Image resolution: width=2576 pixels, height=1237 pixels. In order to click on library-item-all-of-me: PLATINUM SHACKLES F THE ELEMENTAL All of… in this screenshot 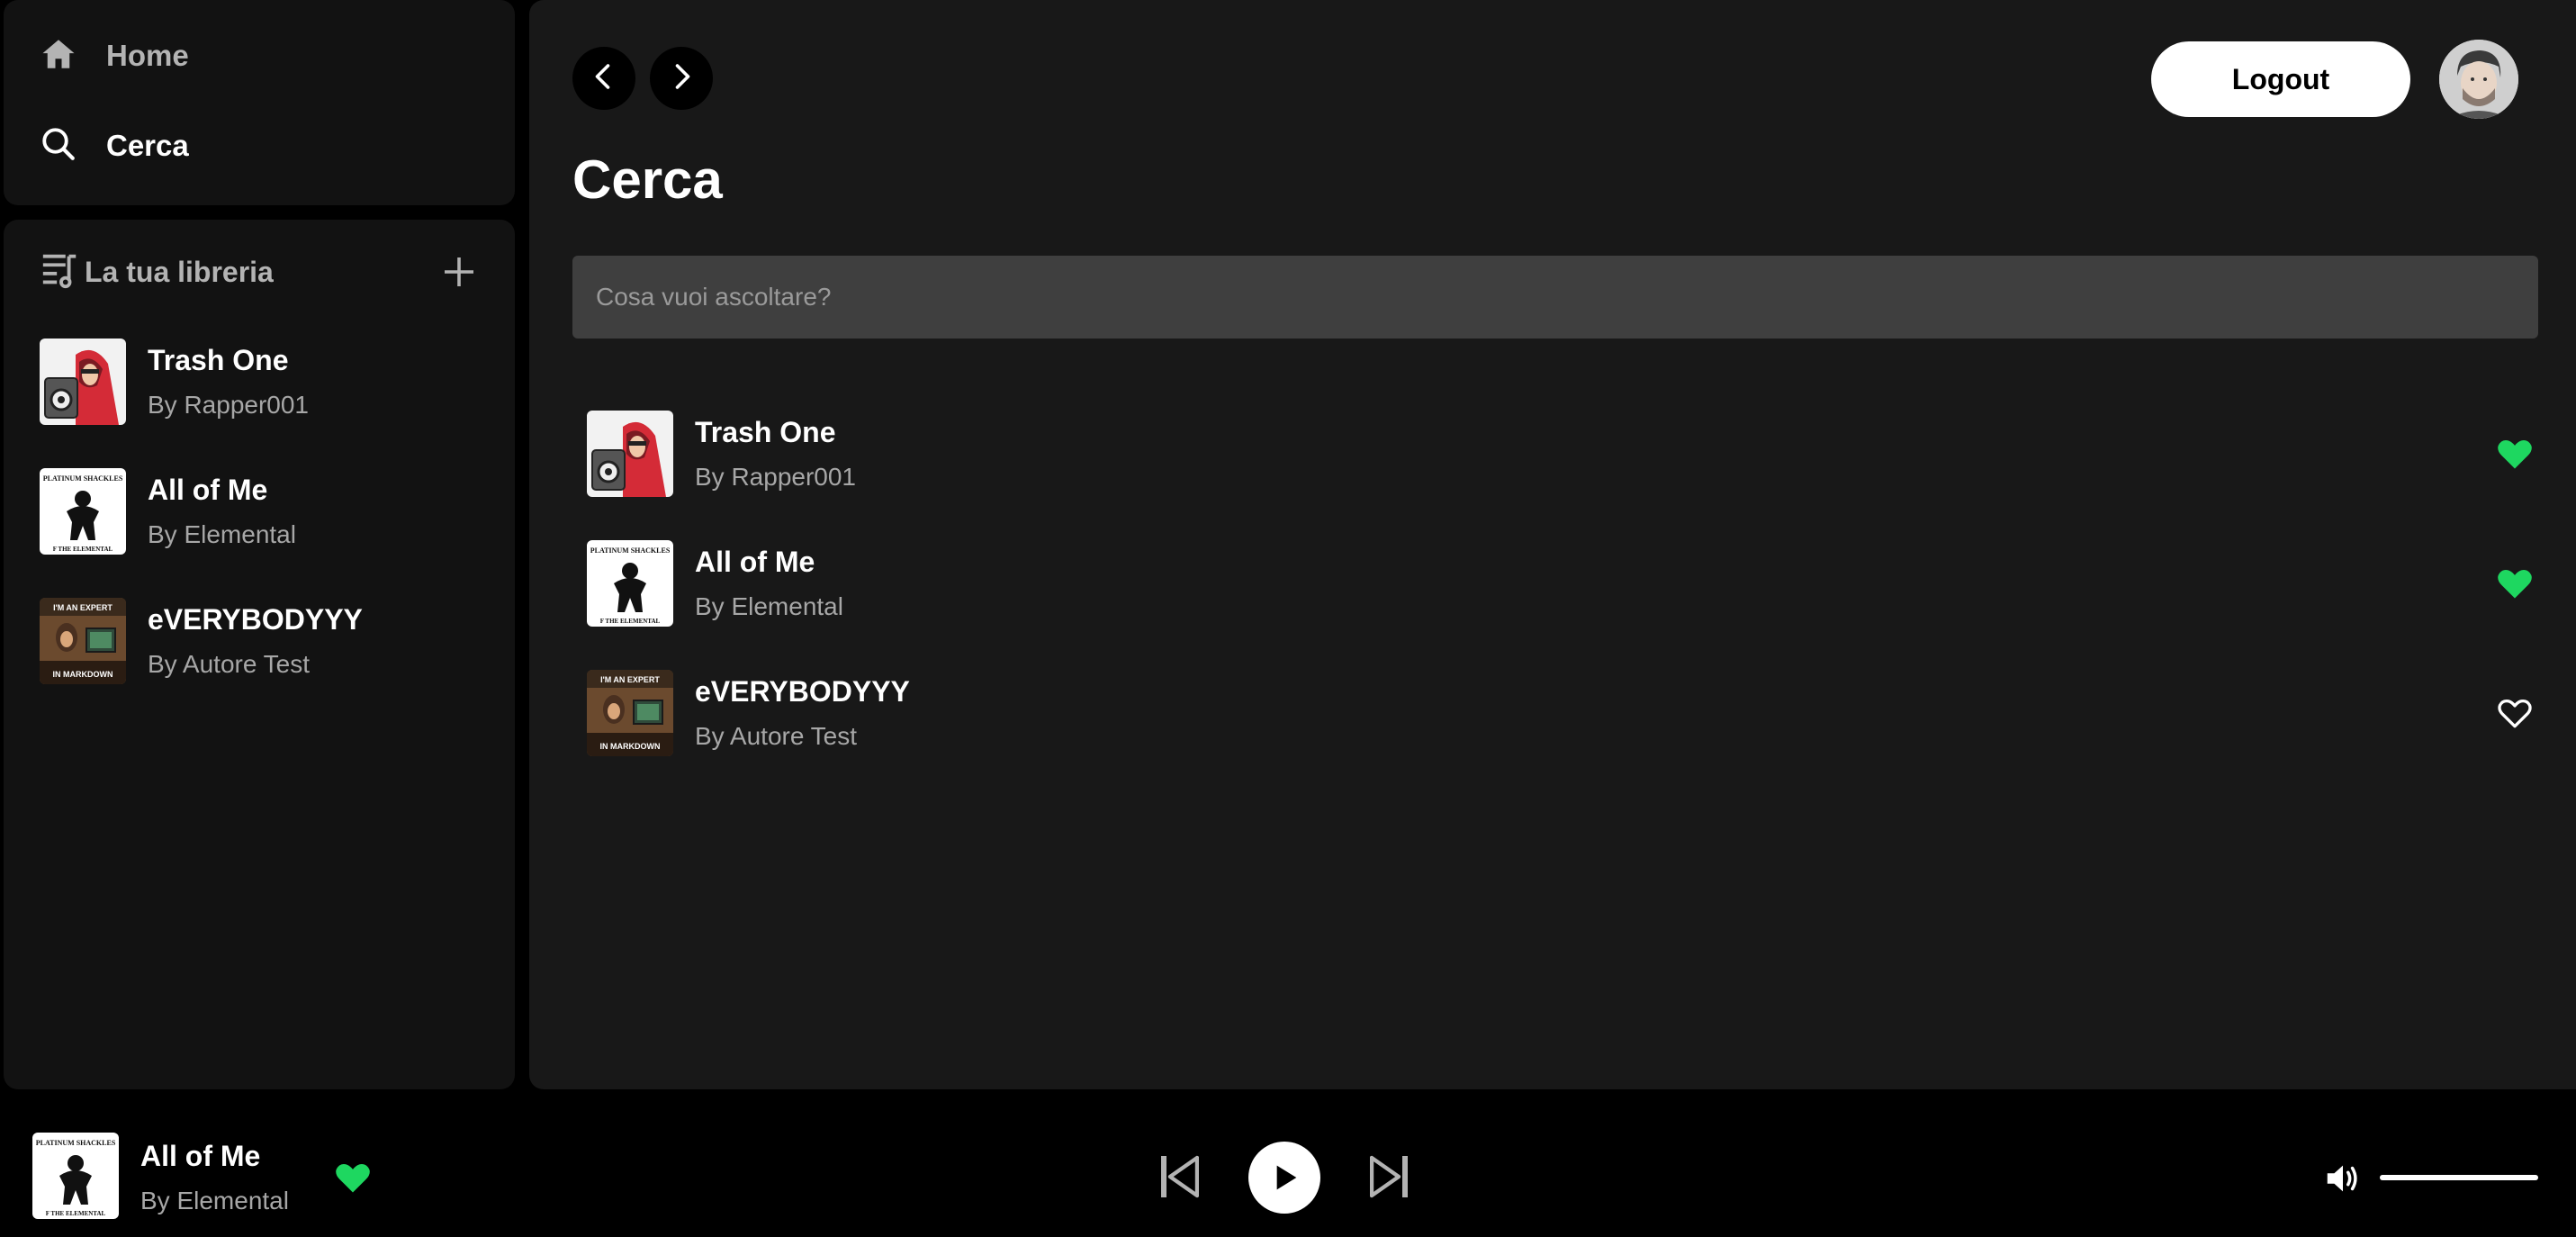, I will do `click(168, 511)`.